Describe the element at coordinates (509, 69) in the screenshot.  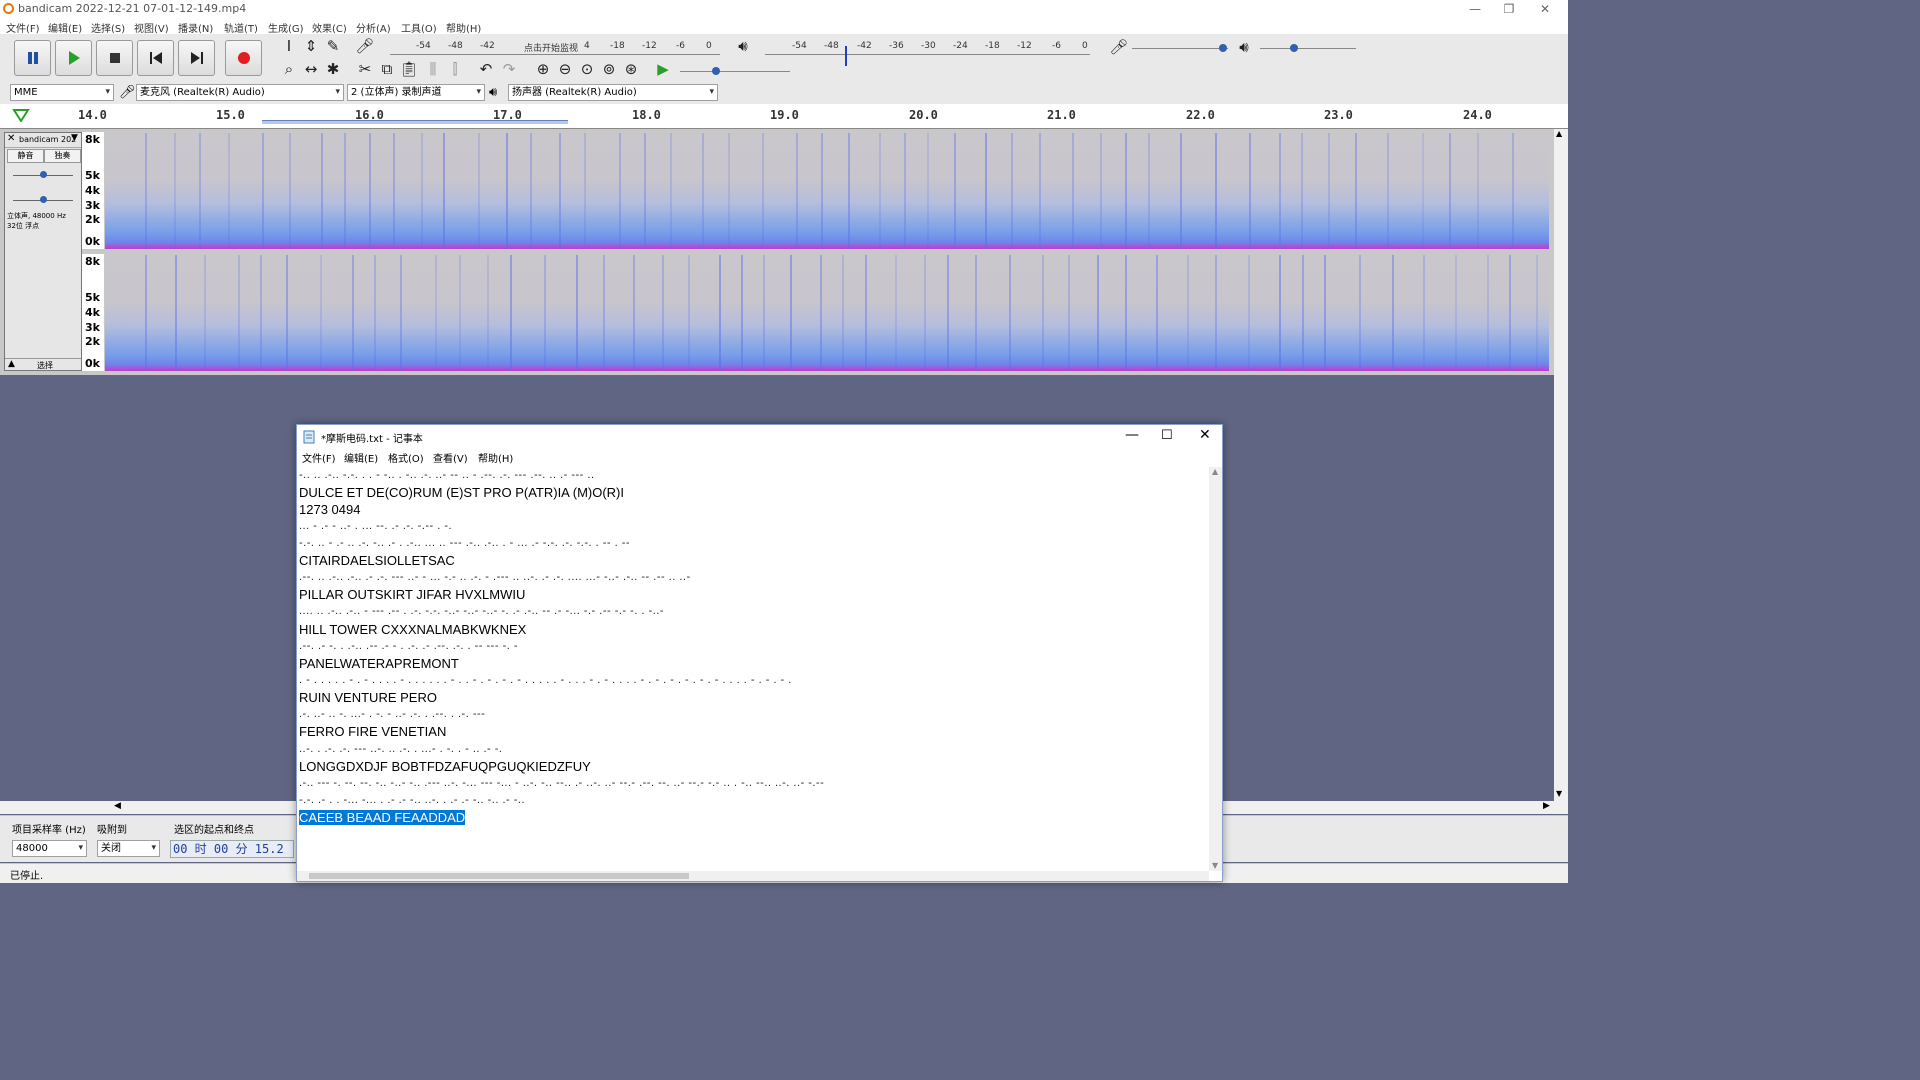
I see `redo-icon: ↷` at that location.